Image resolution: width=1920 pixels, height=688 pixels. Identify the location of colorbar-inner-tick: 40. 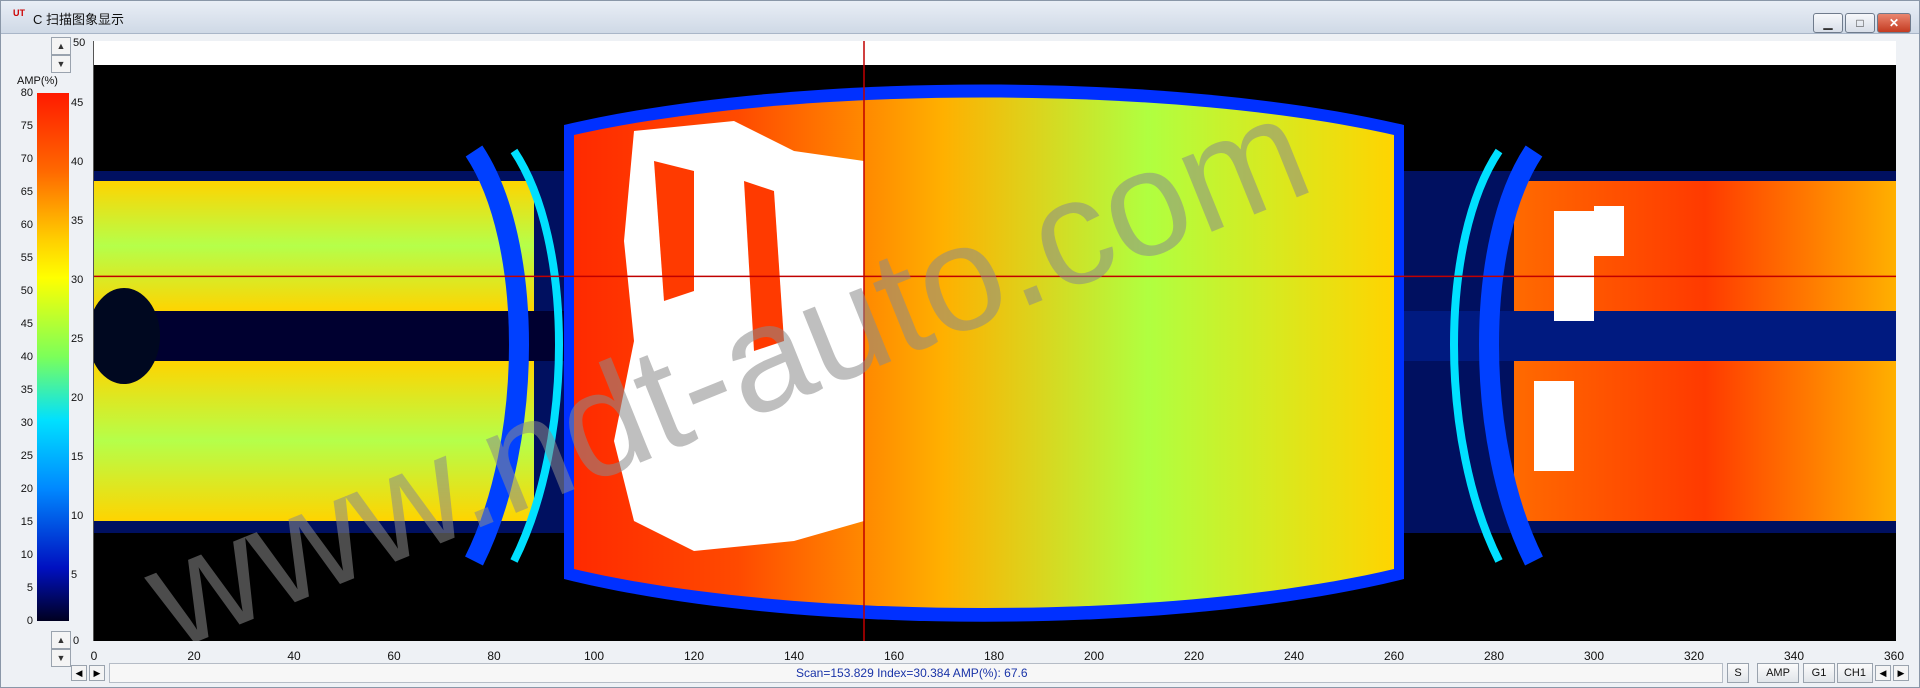
(77, 162).